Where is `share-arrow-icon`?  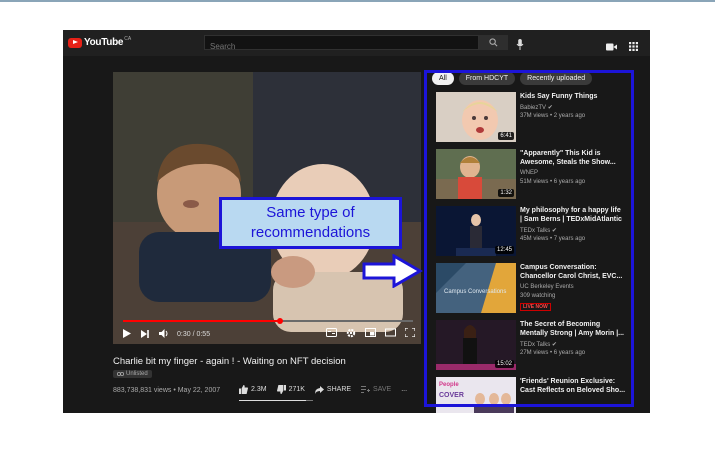 share-arrow-icon is located at coordinates (319, 389).